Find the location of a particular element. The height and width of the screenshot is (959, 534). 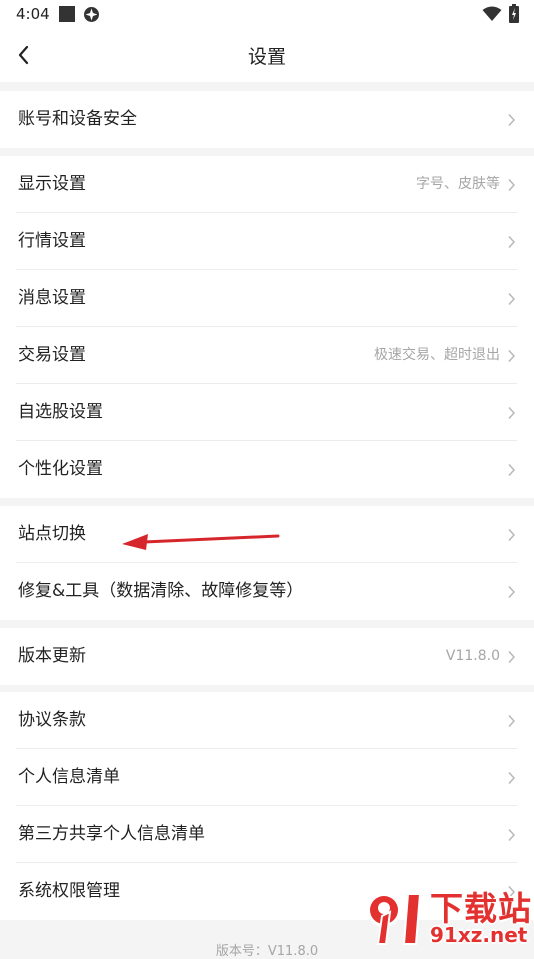

row-label: 修复&工具（数据清除、故障修复等） is located at coordinates (161, 591).